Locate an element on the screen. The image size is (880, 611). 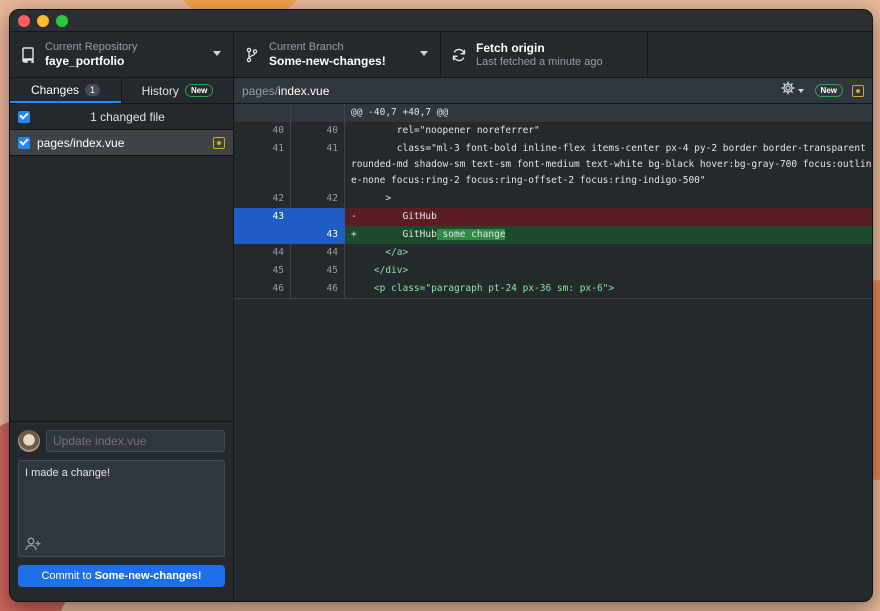
diff-new-badge: New is located at coordinates (828, 90).